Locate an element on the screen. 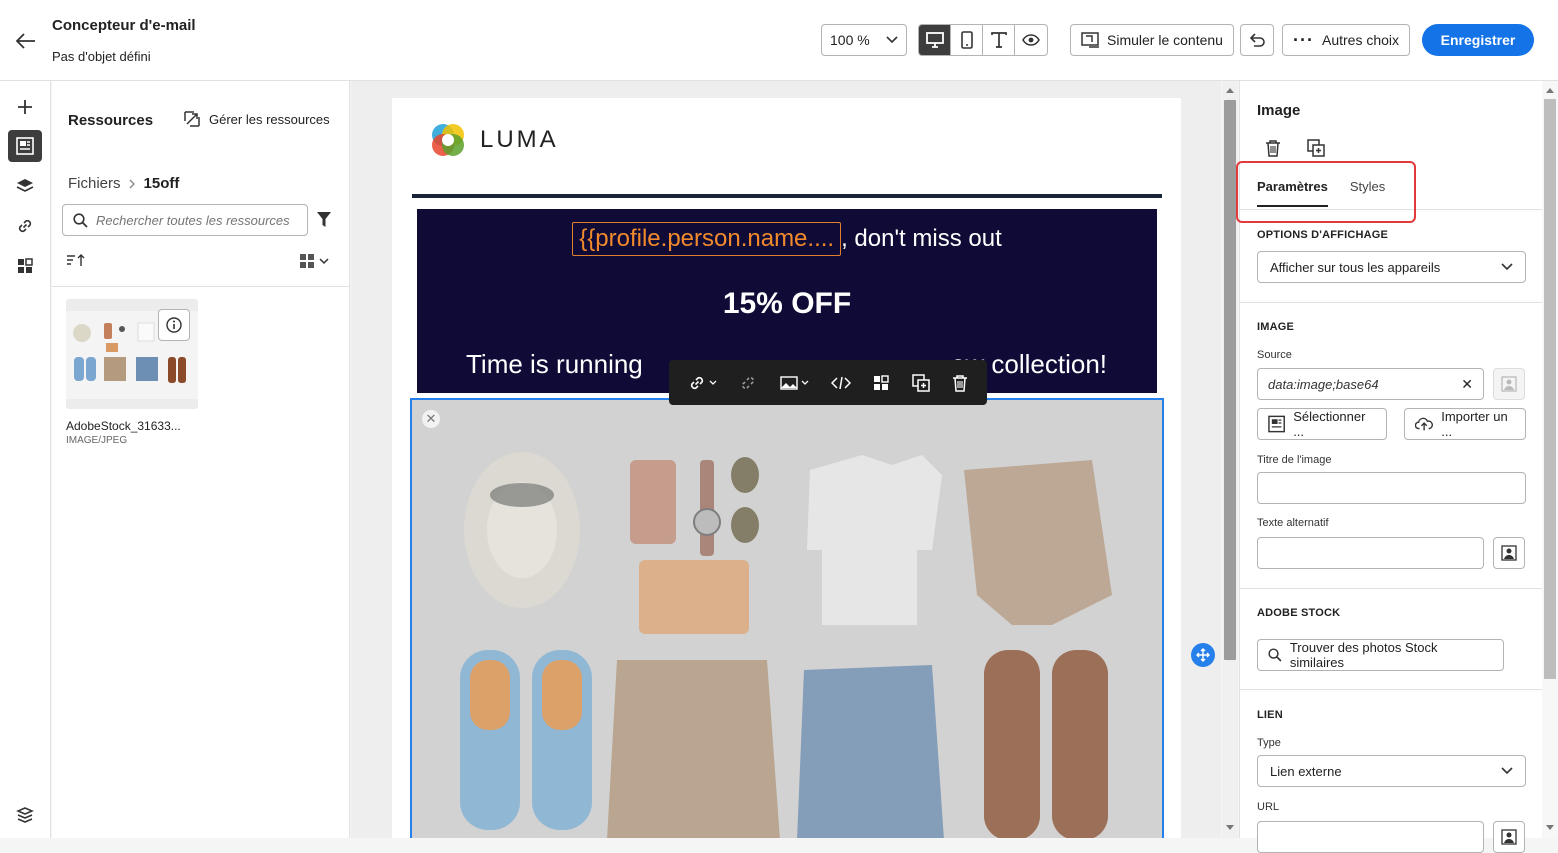 This screenshot has width=1558, height=853. image-title-input is located at coordinates (1391, 488).